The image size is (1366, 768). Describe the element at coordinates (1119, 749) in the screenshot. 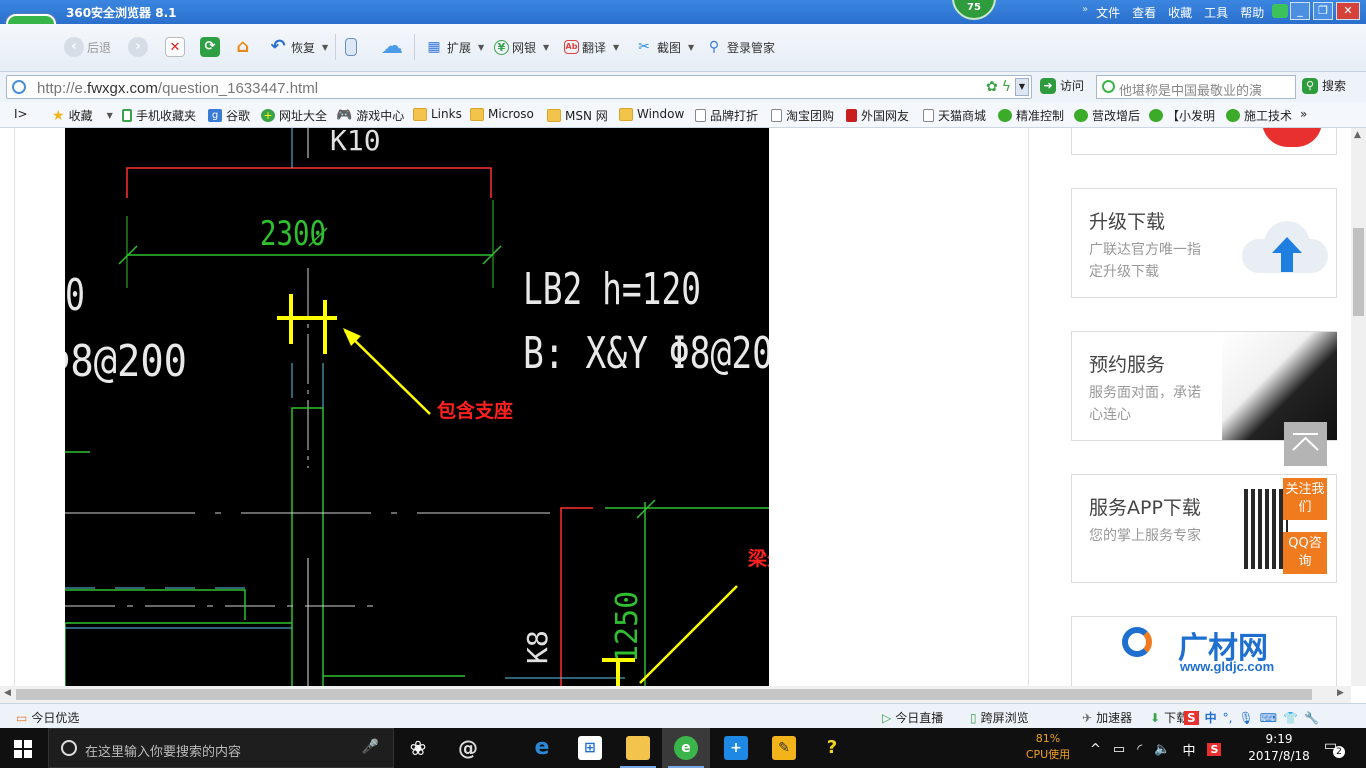

I see `battery-icon: ▭` at that location.